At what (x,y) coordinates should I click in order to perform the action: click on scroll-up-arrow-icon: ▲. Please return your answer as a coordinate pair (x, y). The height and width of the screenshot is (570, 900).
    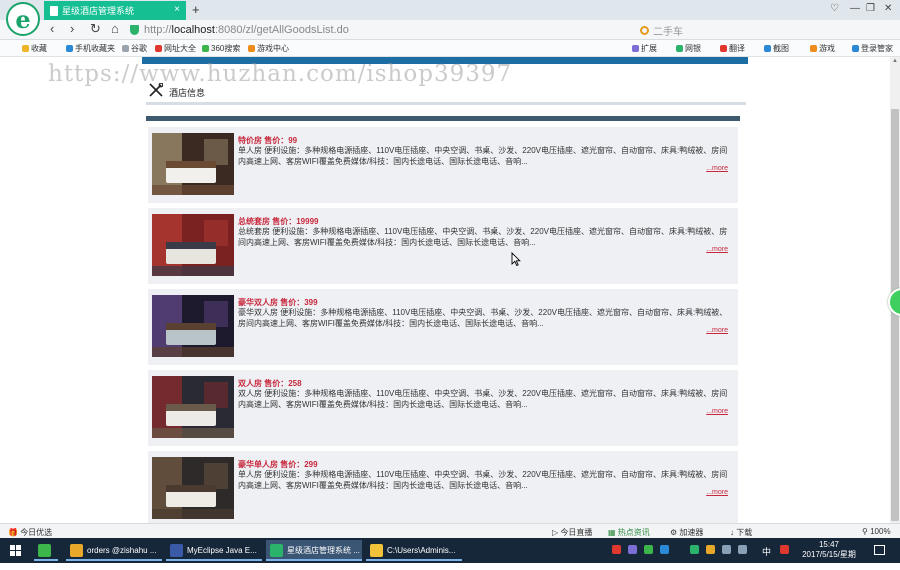
    Looking at the image, I should click on (895, 61).